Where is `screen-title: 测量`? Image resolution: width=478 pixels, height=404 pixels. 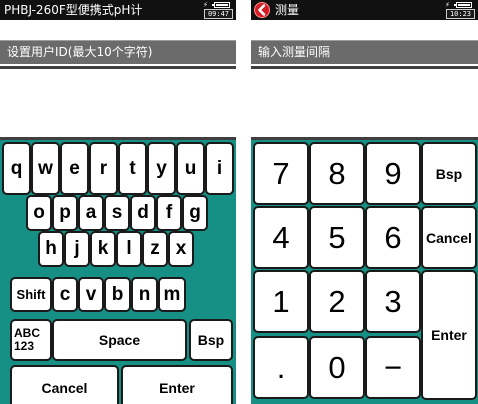
screen-title: 测量 is located at coordinates (287, 10).